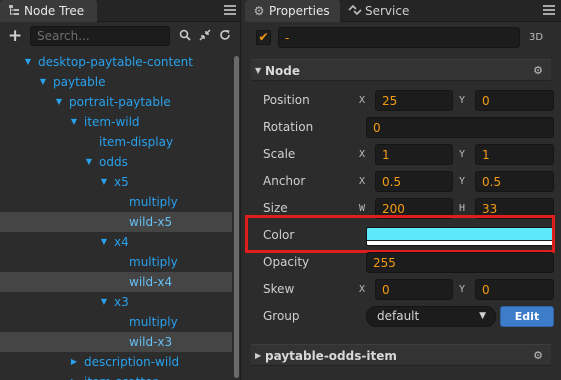  I want to click on tree-scrollbar, so click(236, 216).